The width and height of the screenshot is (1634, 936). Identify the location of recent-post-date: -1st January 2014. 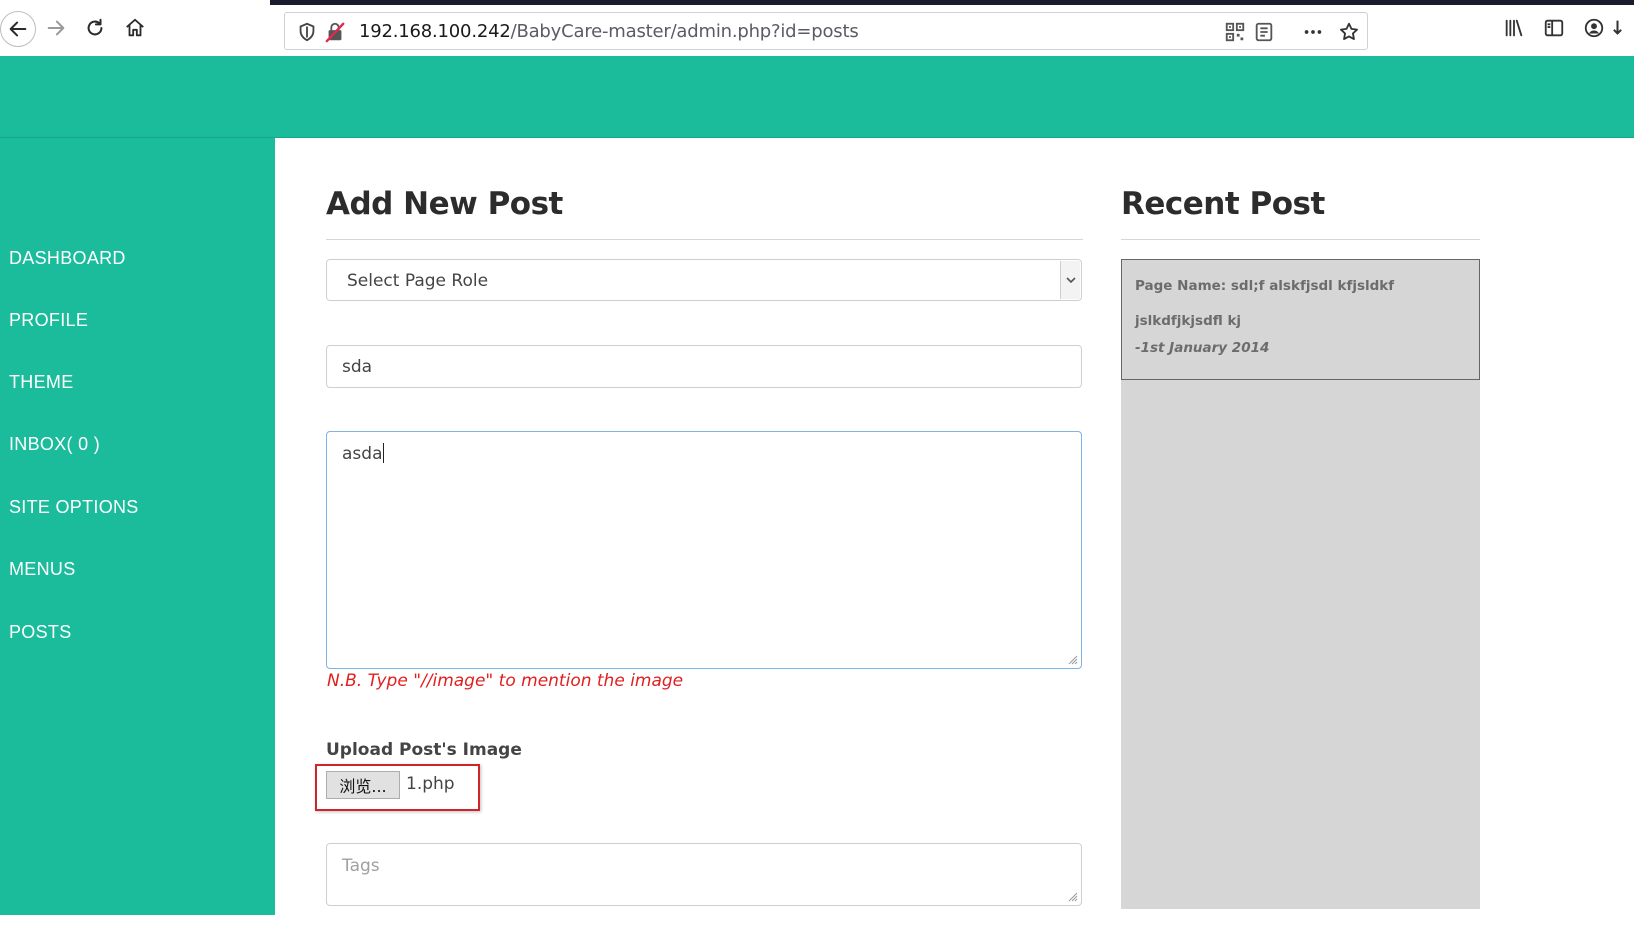
(1202, 348).